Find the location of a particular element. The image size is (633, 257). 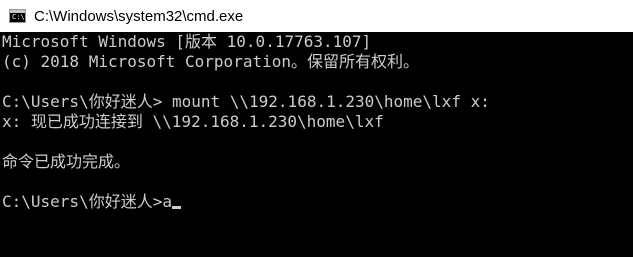

window-title: C:\Windows\system32\cmd.exe is located at coordinates (139, 16).